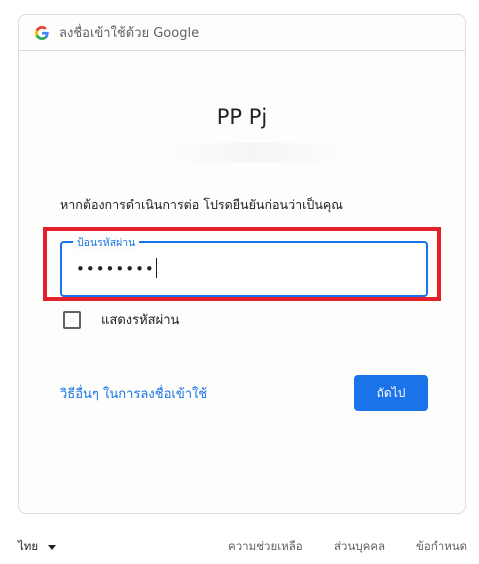 This screenshot has height=564, width=479. I want to click on account-name: PP Pj, so click(242, 117).